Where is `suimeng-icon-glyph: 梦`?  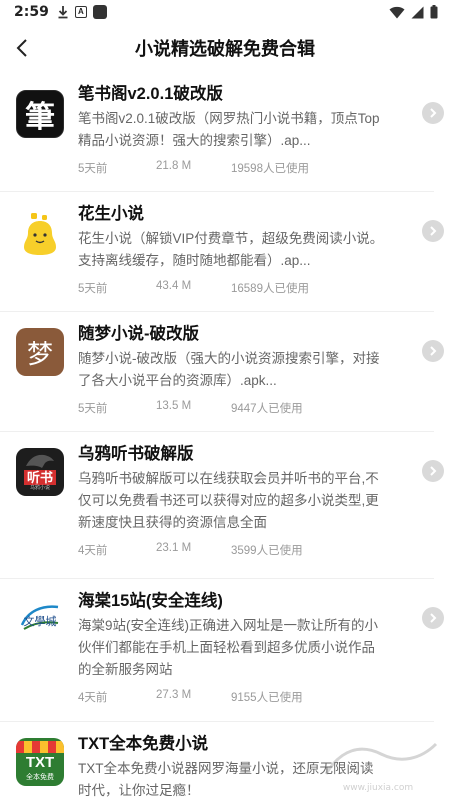
suimeng-icon-glyph: 梦 is located at coordinates (39, 354).